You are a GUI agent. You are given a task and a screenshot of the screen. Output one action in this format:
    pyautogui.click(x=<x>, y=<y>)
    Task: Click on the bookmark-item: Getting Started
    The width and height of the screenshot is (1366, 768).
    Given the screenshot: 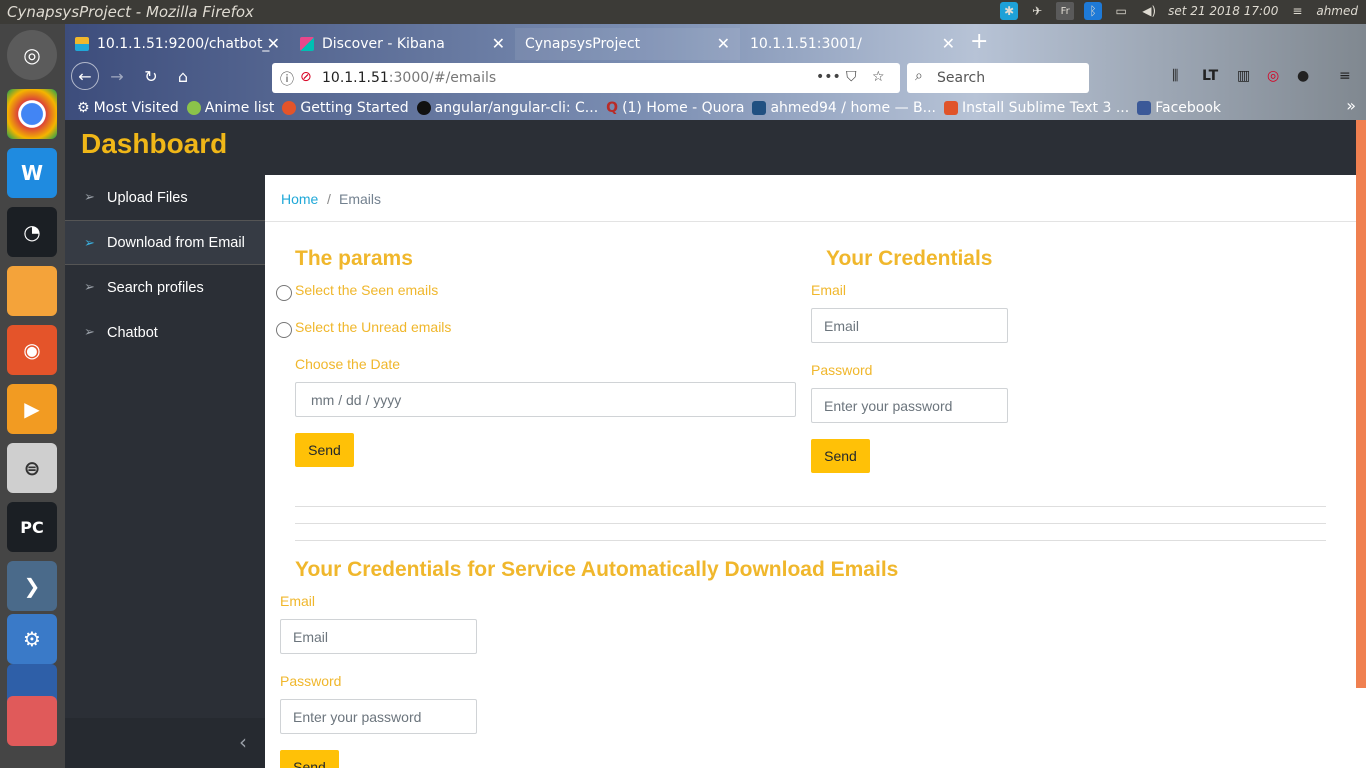 What is the action you would take?
    pyautogui.click(x=345, y=108)
    